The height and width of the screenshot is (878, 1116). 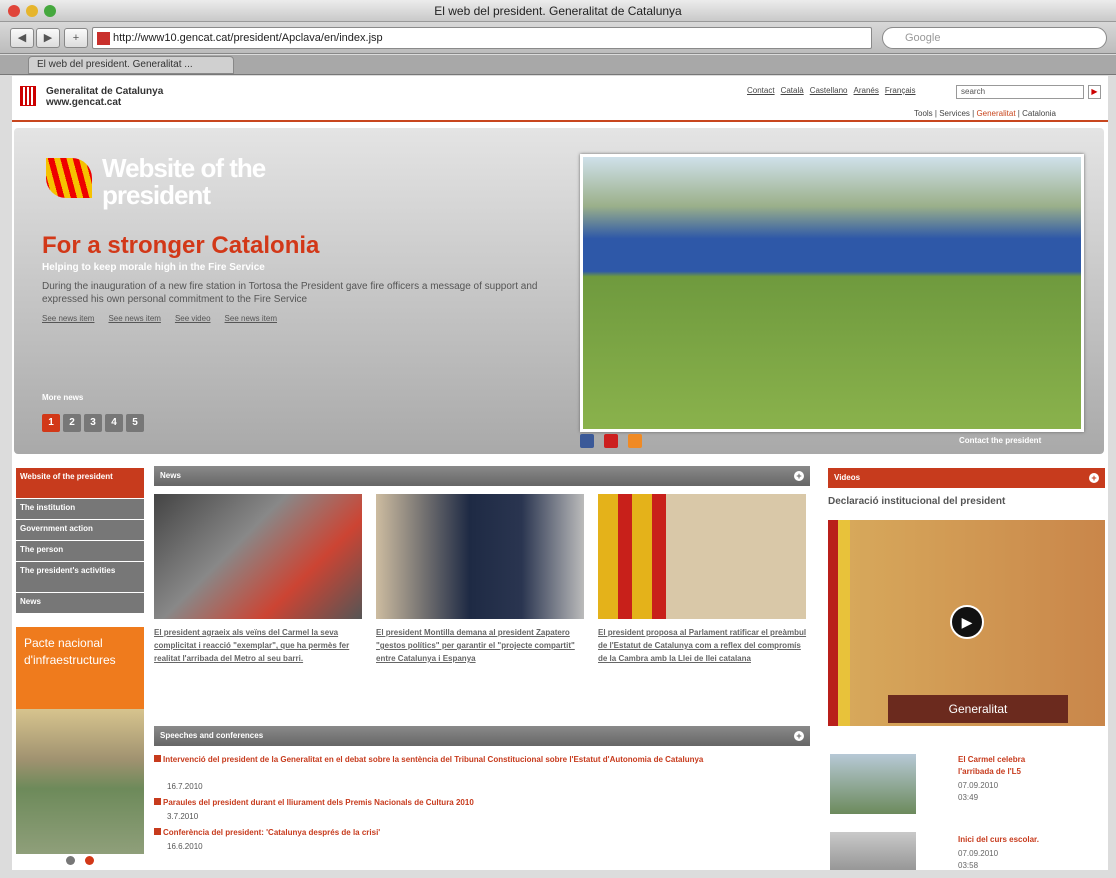 What do you see at coordinates (832, 293) in the screenshot?
I see `hero-photo` at bounding box center [832, 293].